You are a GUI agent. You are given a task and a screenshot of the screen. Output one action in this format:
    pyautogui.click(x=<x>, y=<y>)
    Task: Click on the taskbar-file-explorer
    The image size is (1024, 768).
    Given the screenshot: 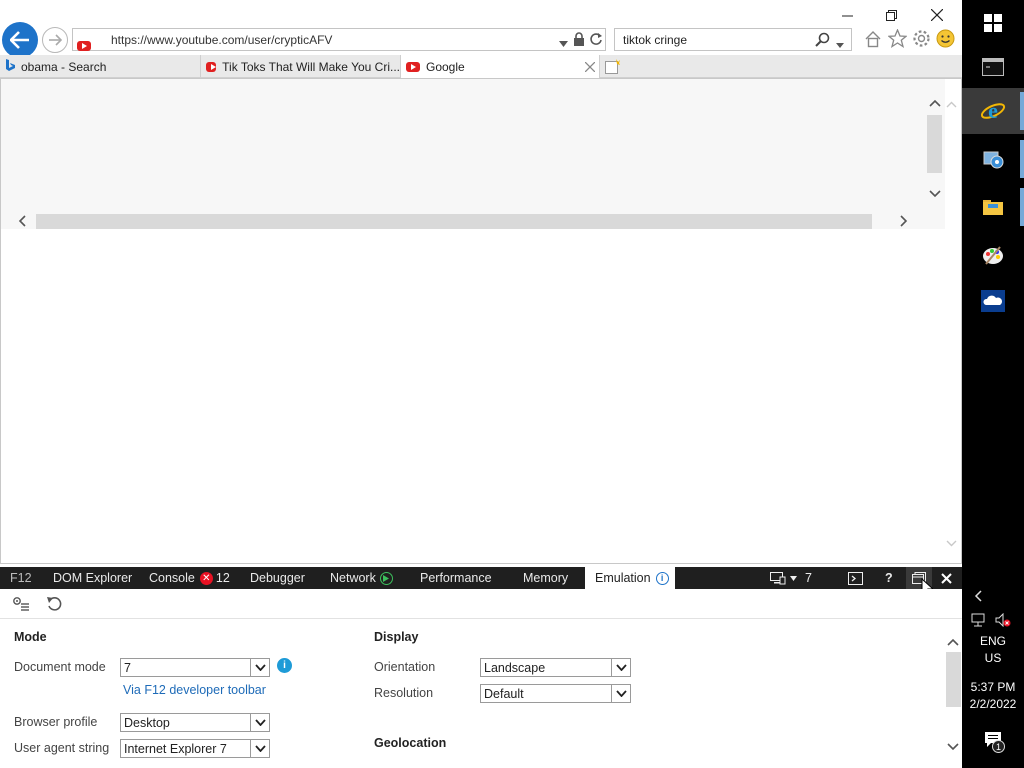 What is the action you would take?
    pyautogui.click(x=993, y=207)
    